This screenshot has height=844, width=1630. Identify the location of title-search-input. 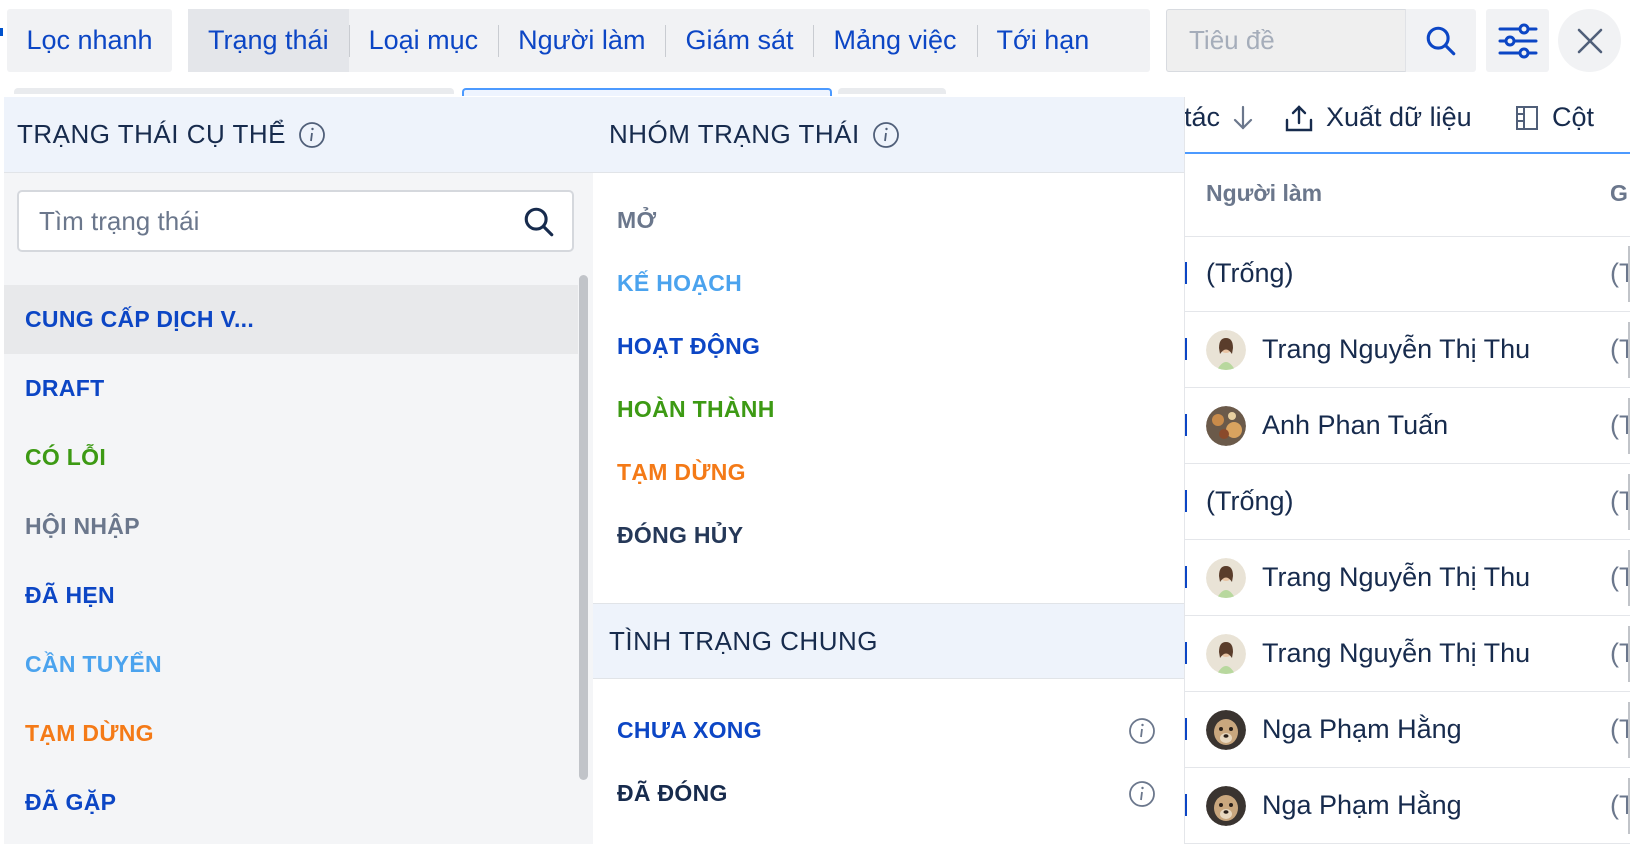
(1286, 40).